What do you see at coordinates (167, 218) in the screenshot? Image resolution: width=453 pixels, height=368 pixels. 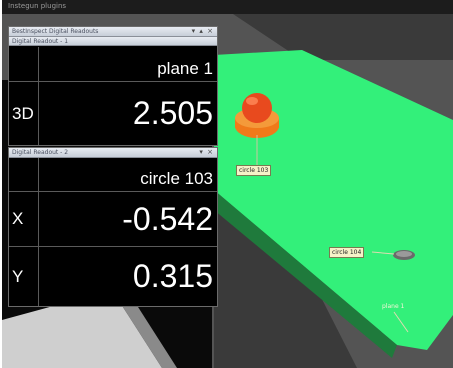 I see `readout-2-row-x-value: -0.542` at bounding box center [167, 218].